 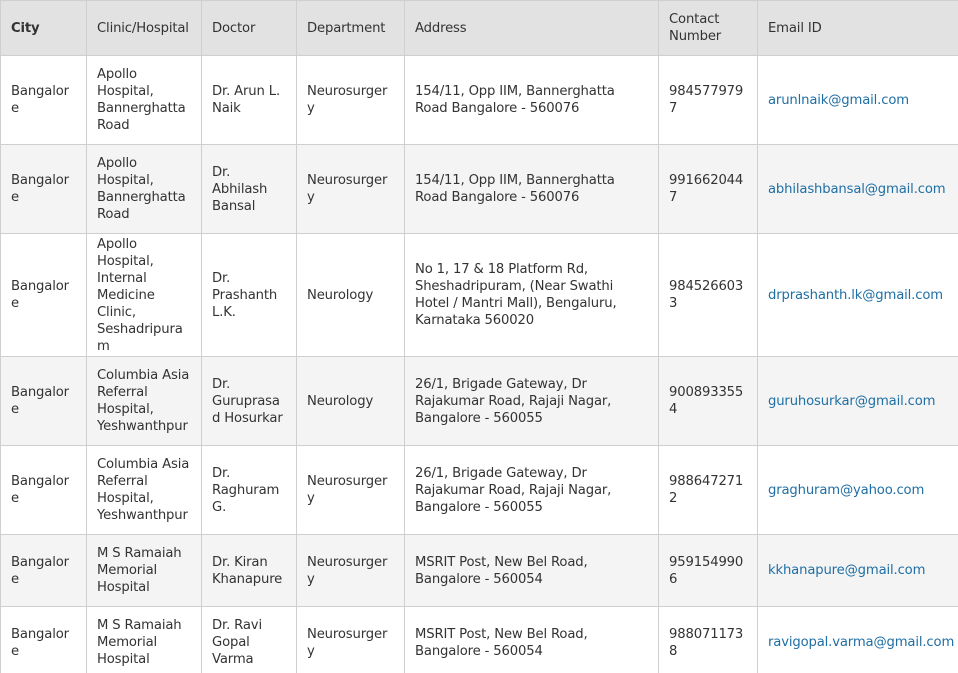 I want to click on email-link: kkhanapure@gmail.com, so click(x=846, y=570).